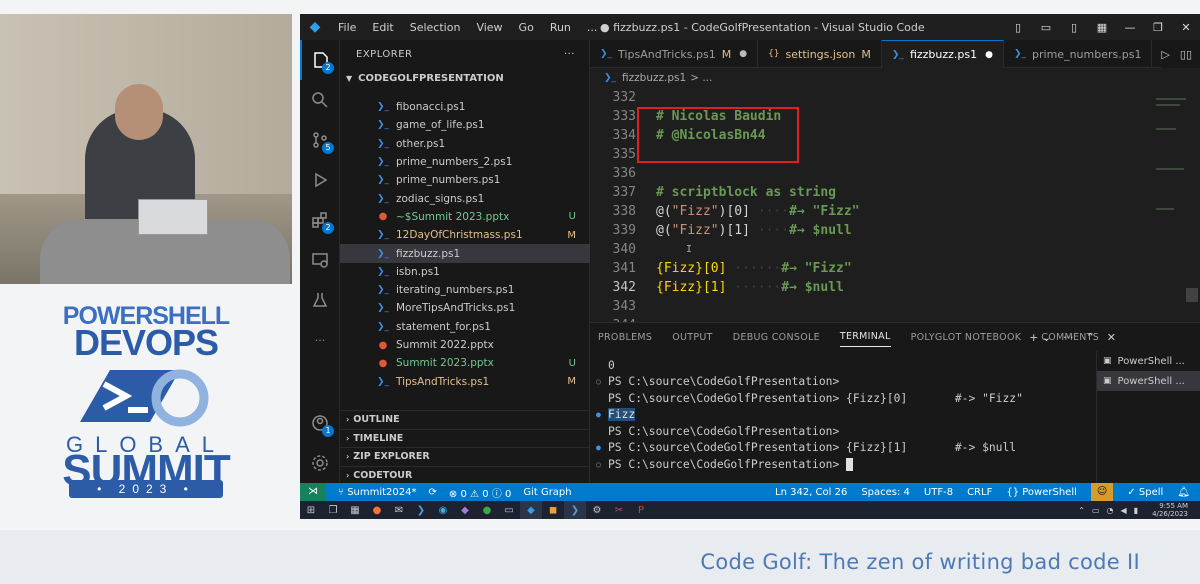  Describe the element at coordinates (1110, 510) in the screenshot. I see `wifi-icon: ◔` at that location.